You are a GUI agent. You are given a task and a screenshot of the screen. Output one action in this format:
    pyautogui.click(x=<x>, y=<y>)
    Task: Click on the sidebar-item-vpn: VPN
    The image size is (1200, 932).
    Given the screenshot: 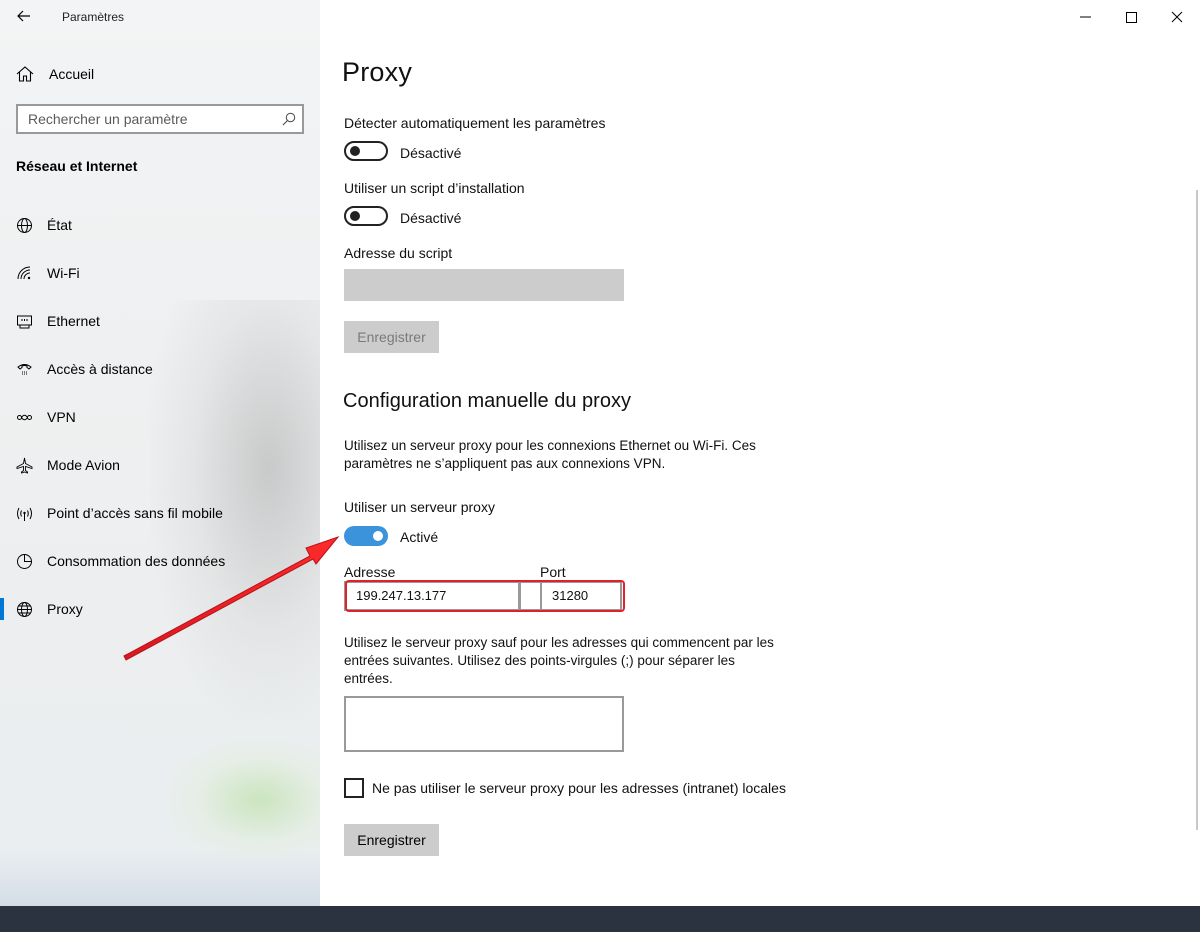 What is the action you would take?
    pyautogui.click(x=160, y=417)
    